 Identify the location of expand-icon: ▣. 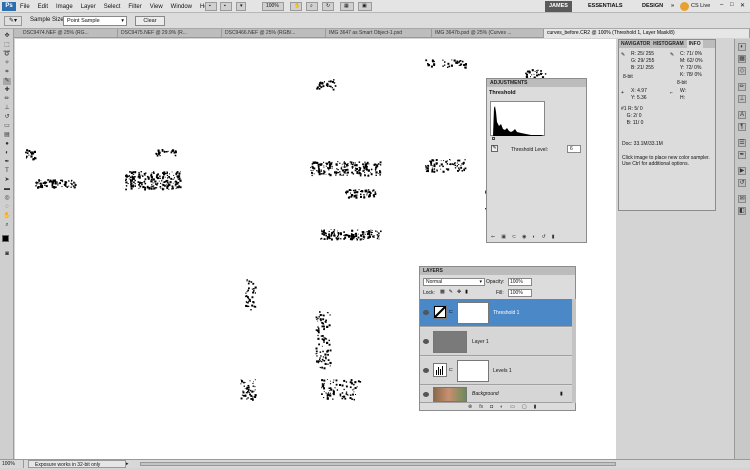
(503, 237).